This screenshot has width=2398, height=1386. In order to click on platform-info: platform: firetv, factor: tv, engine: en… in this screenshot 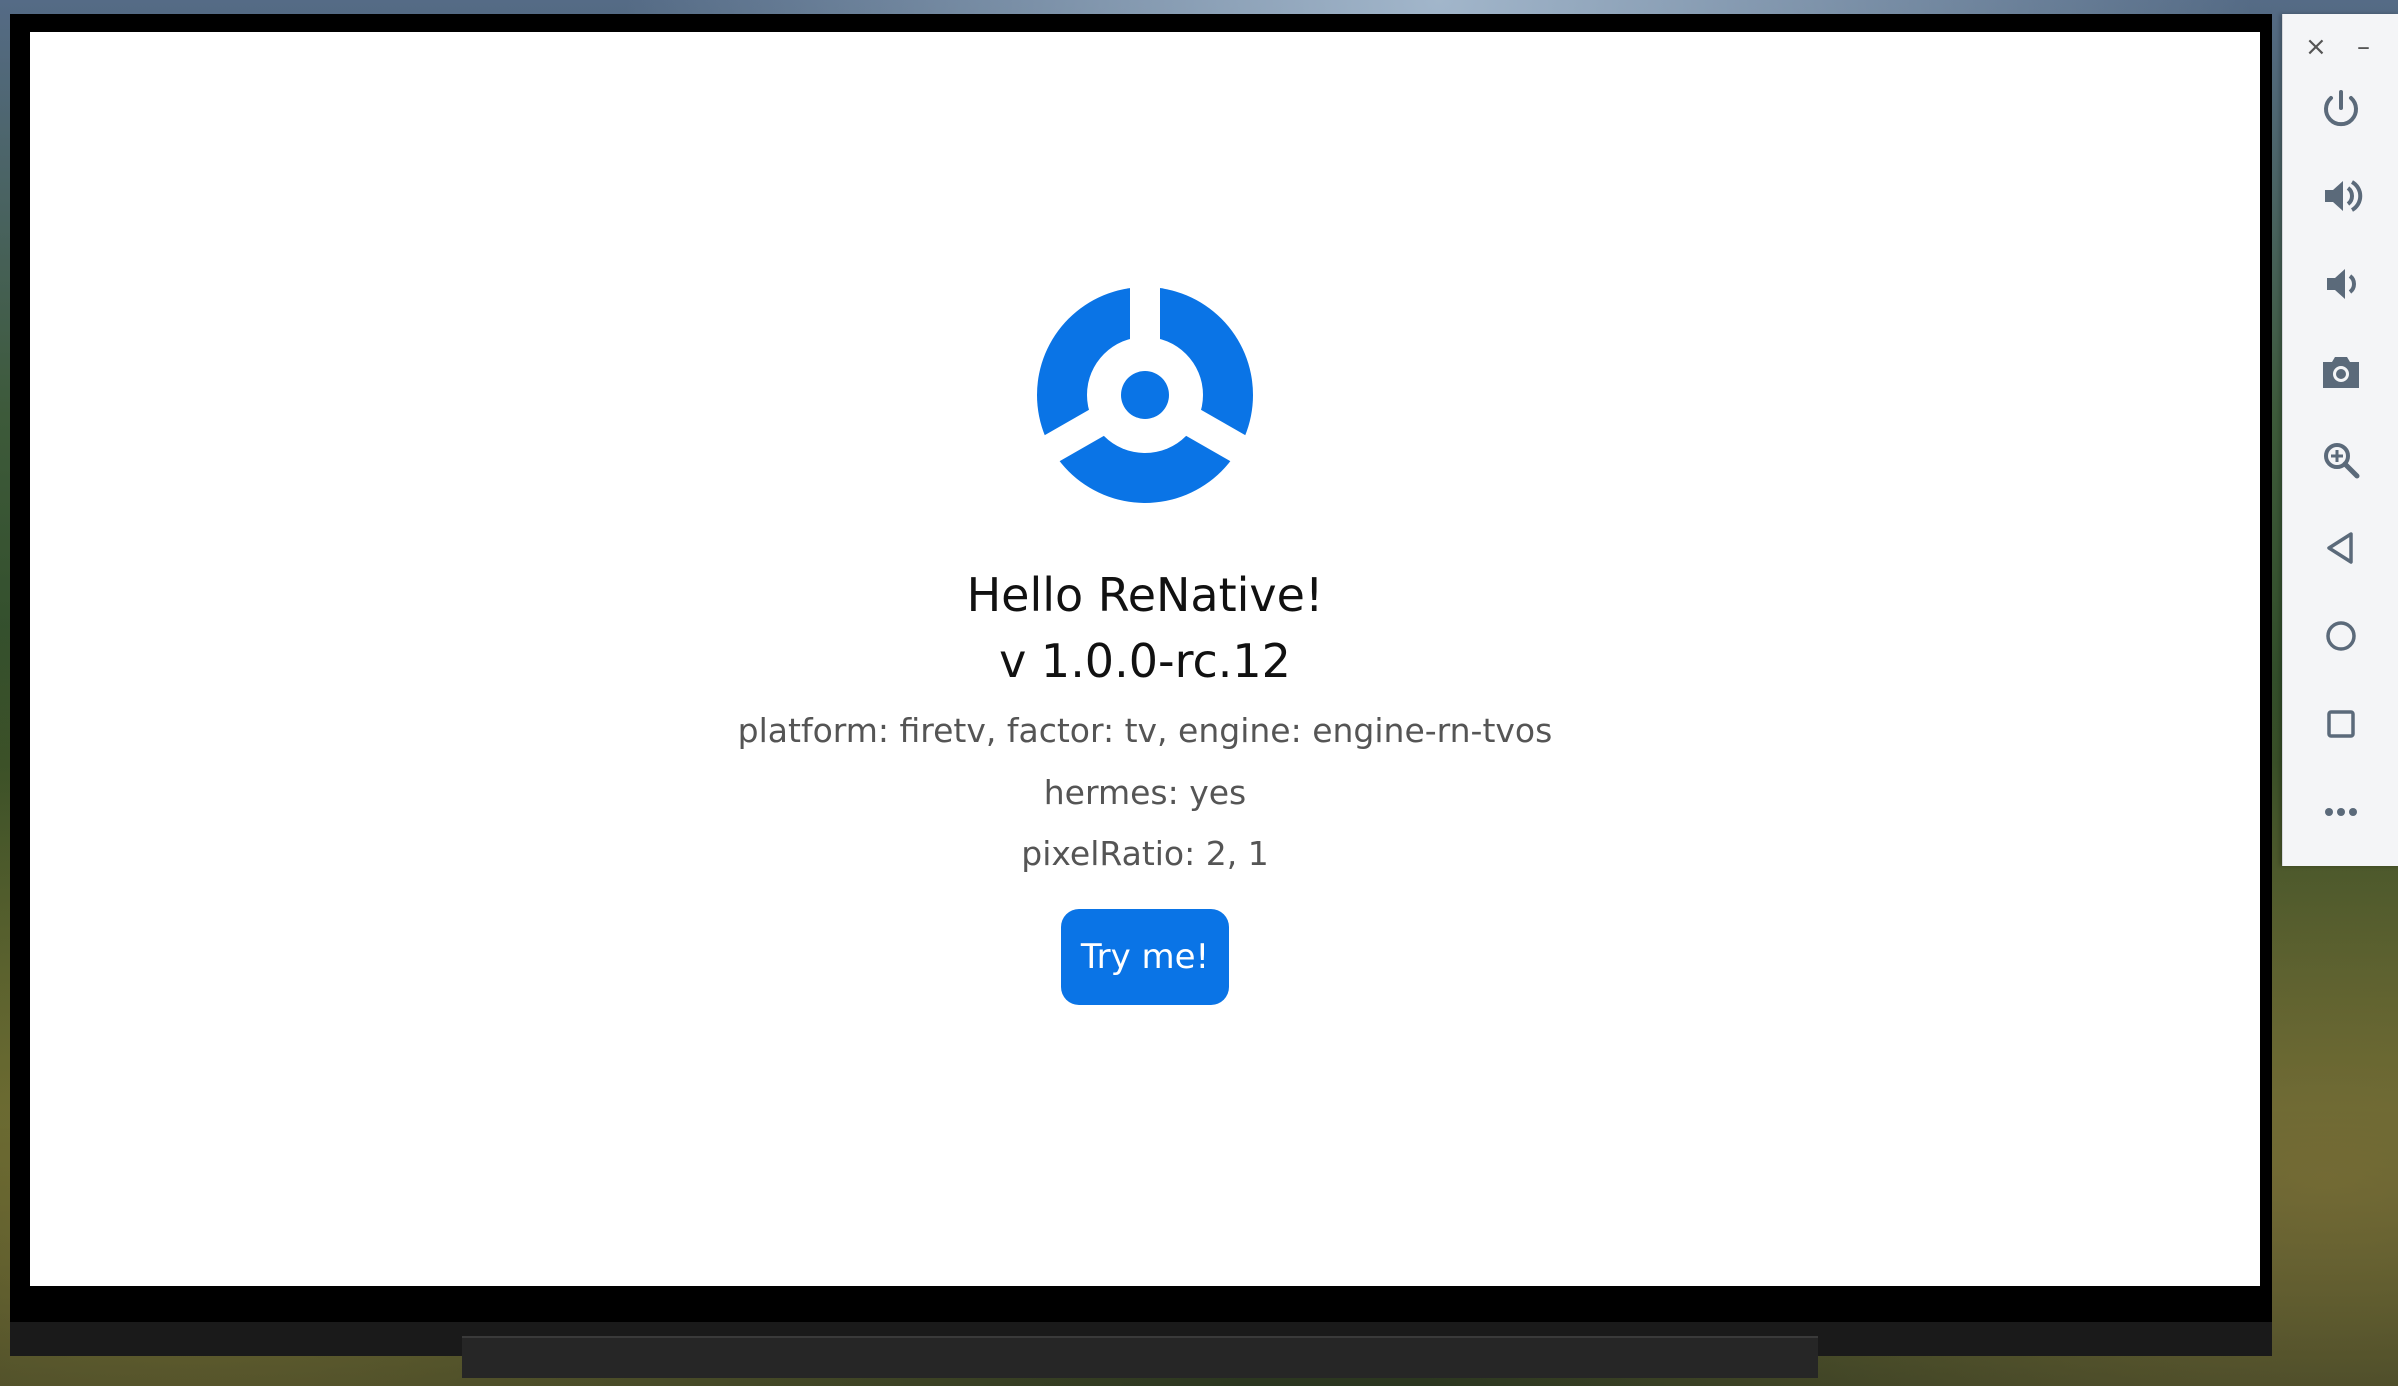, I will do `click(1145, 730)`.